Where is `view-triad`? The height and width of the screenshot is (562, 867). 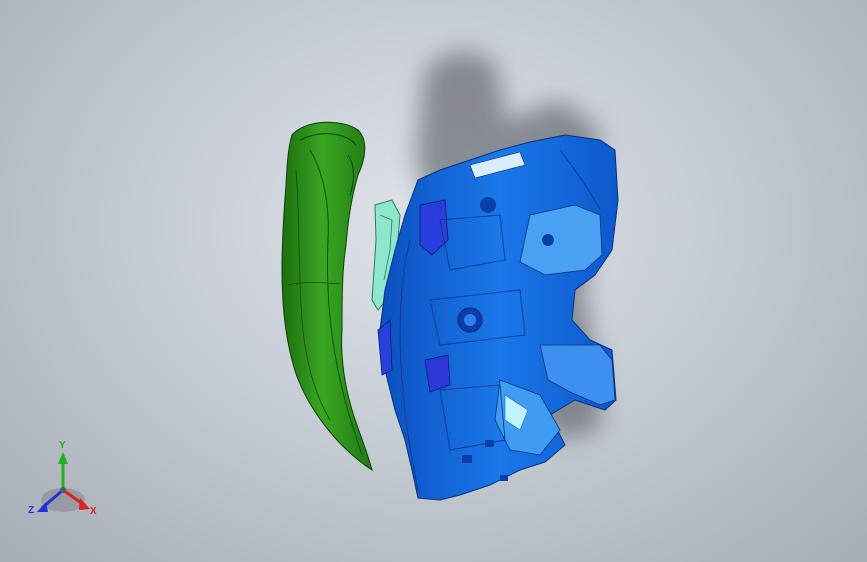 view-triad is located at coordinates (63, 482).